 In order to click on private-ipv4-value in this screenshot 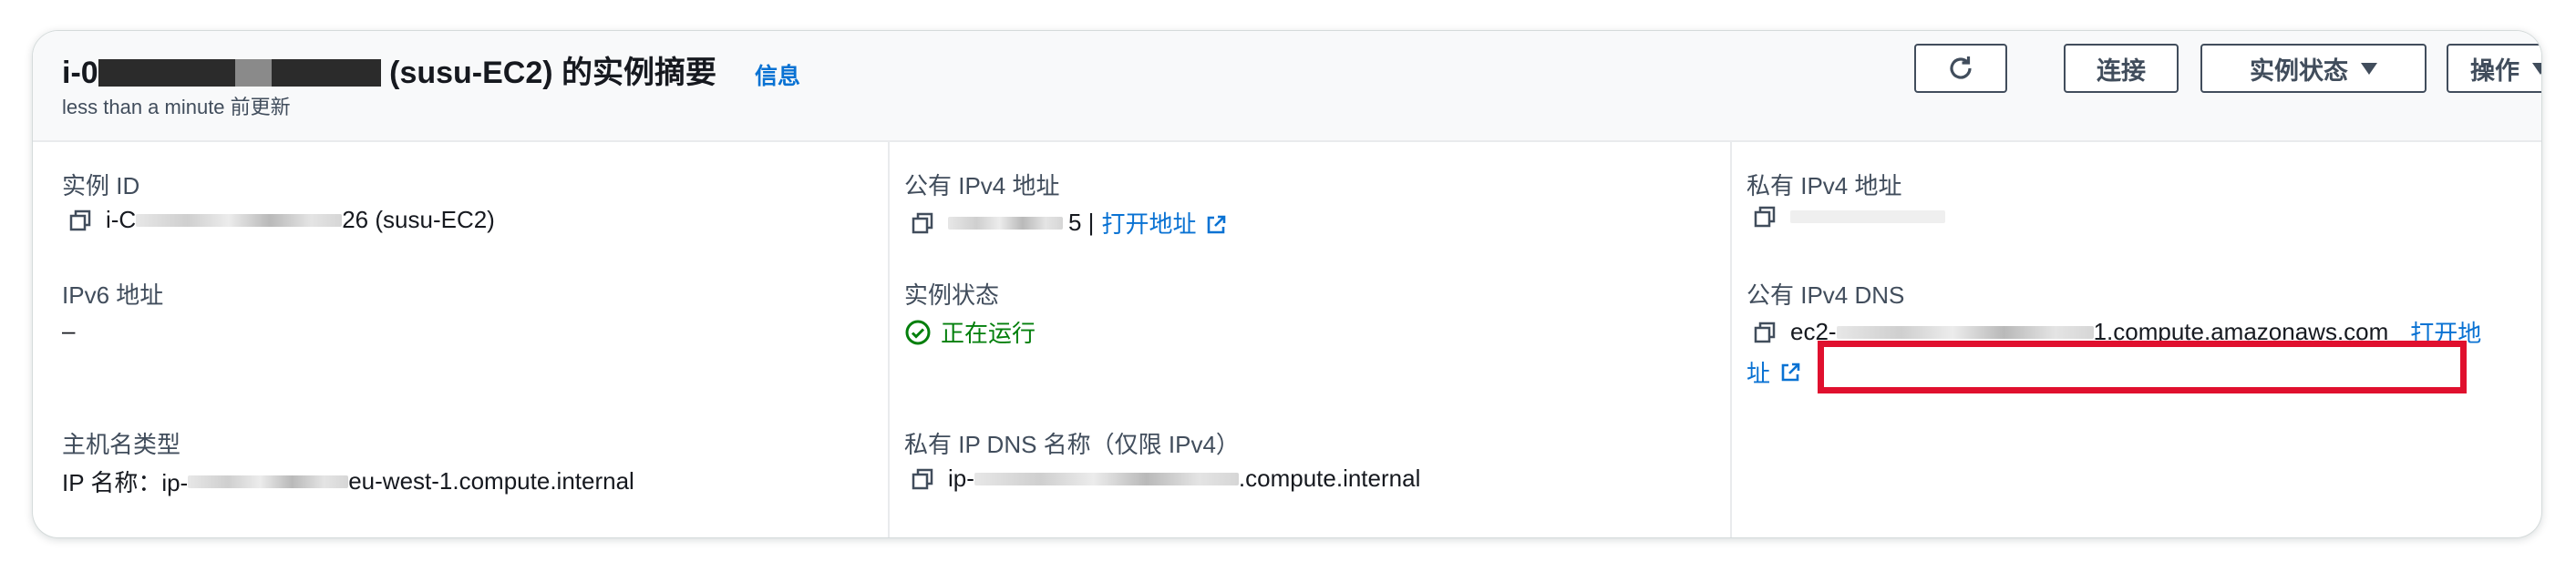, I will do `click(1849, 217)`.